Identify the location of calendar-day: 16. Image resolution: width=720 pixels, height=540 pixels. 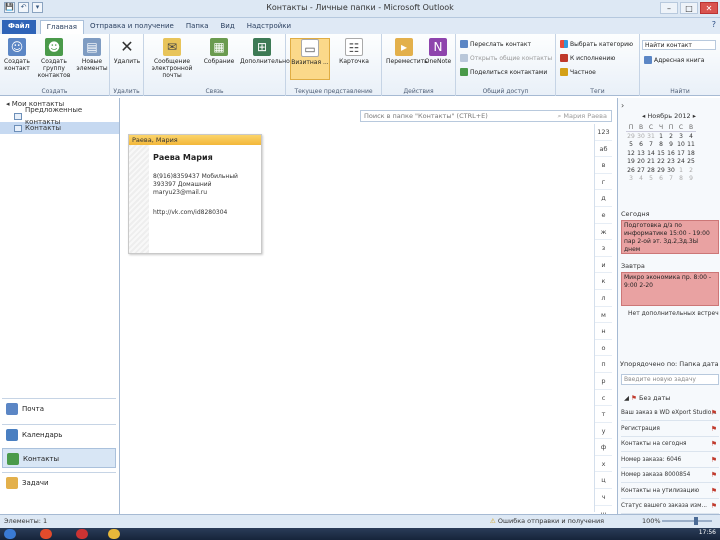
(671, 153).